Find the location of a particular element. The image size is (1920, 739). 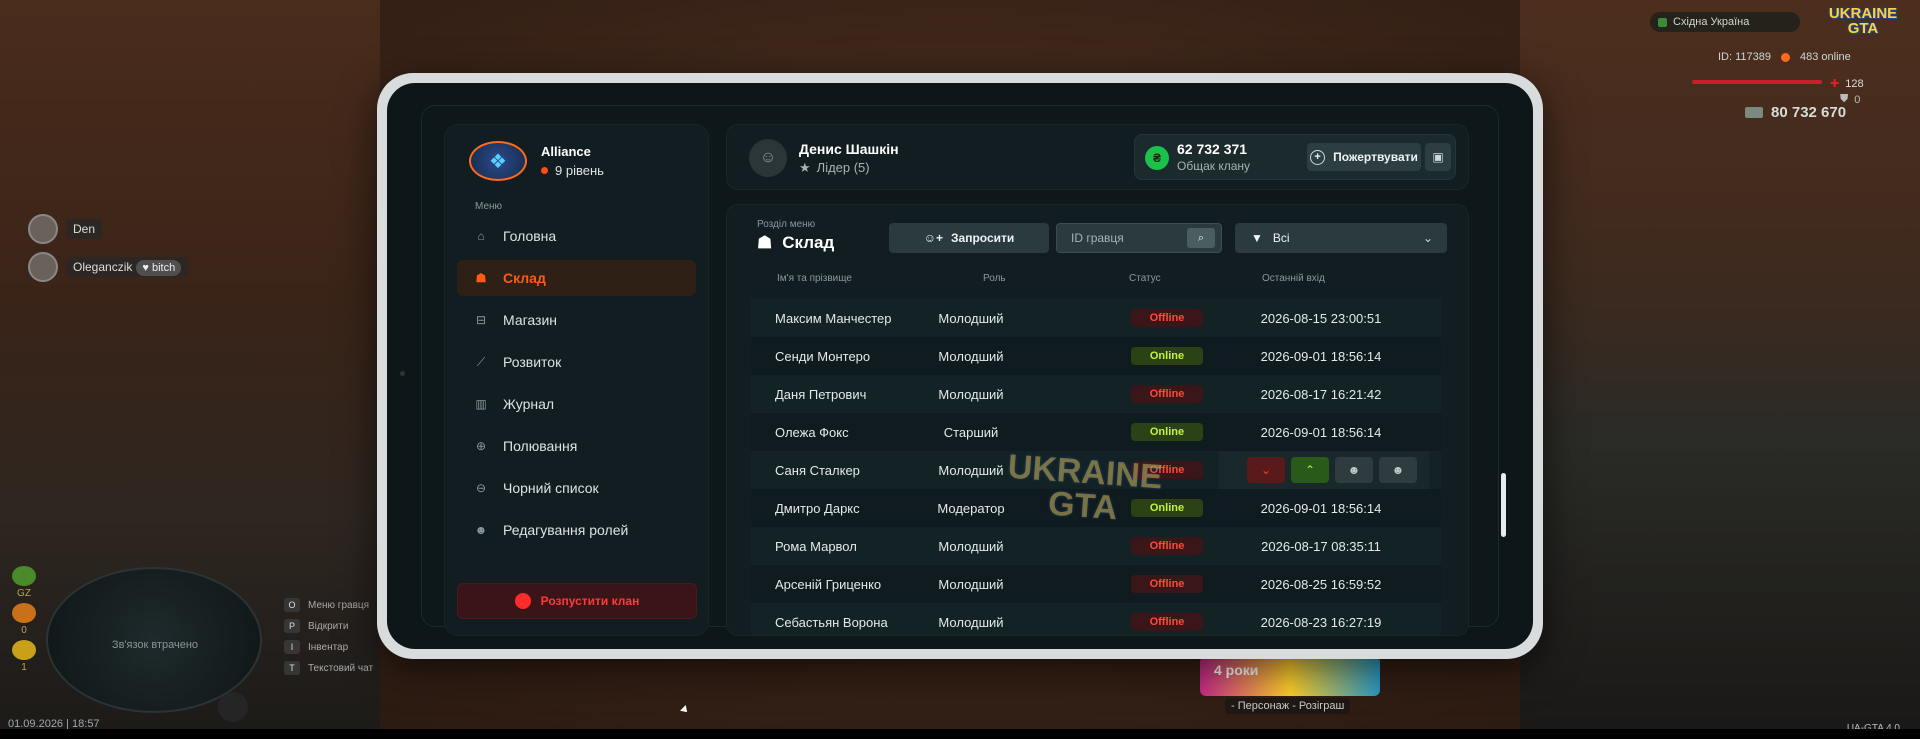

demote-button: ⌄ is located at coordinates (1266, 470).